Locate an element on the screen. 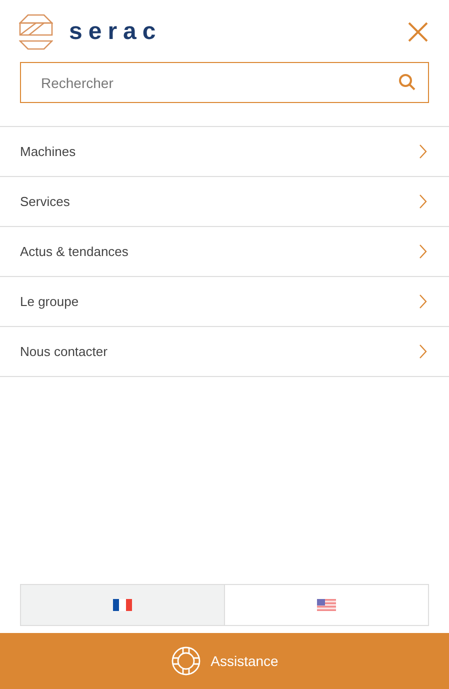  close-button is located at coordinates (418, 32).